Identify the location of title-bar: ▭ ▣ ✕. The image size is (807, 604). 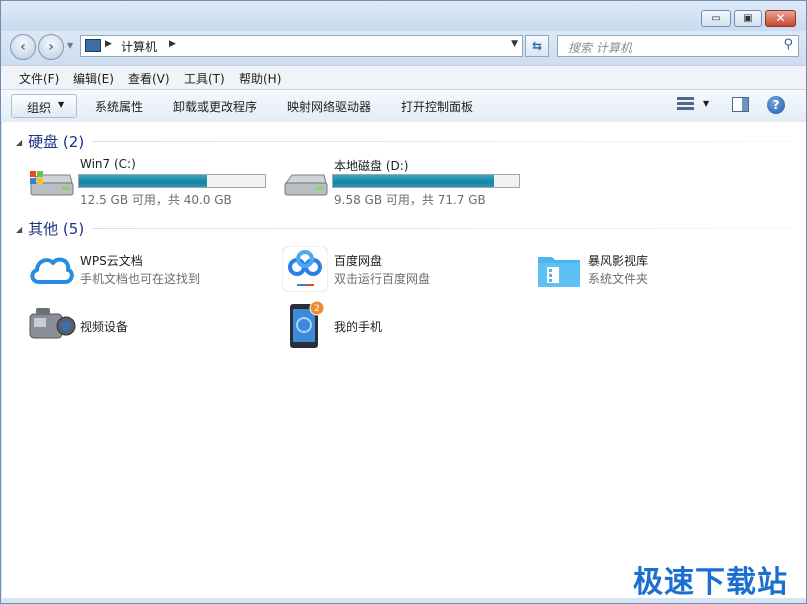
(403, 16).